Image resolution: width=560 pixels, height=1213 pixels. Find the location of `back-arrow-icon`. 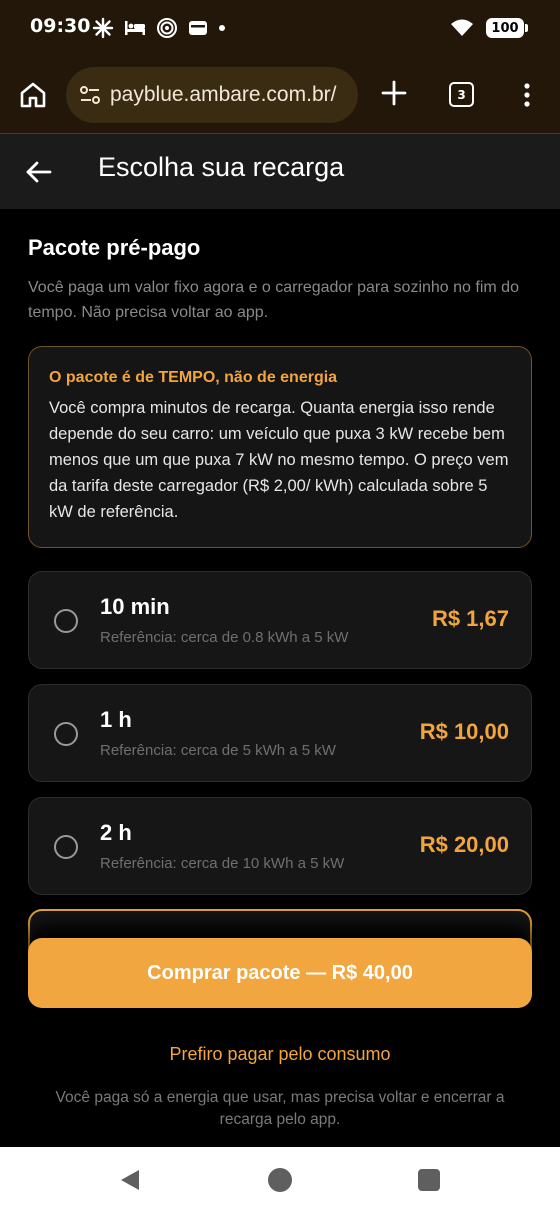

back-arrow-icon is located at coordinates (39, 172).